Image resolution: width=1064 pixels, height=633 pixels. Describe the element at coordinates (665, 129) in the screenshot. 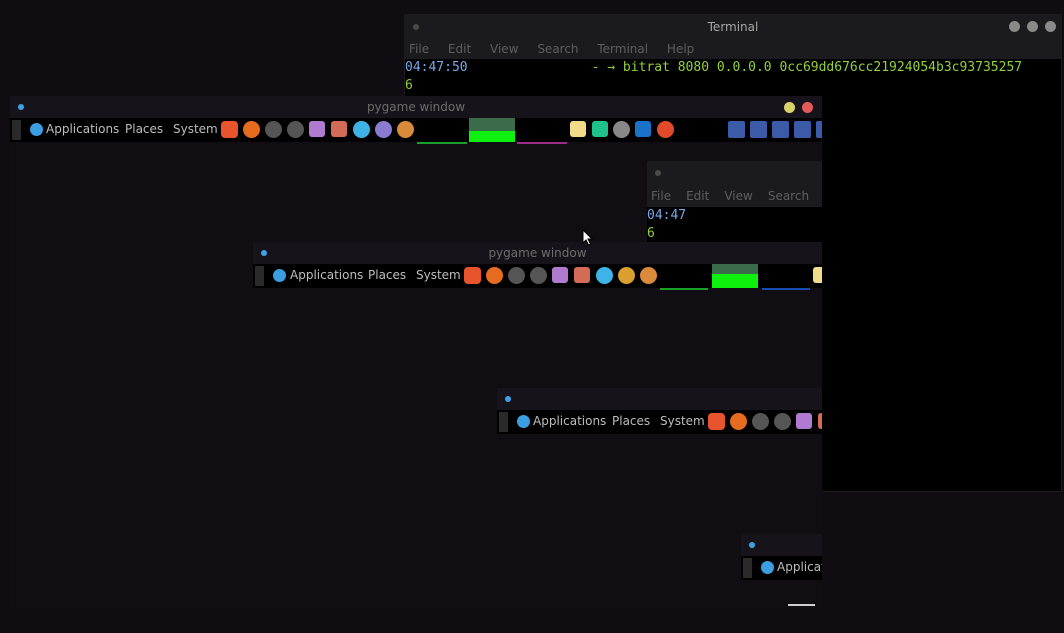

I see `chrome-icon` at that location.